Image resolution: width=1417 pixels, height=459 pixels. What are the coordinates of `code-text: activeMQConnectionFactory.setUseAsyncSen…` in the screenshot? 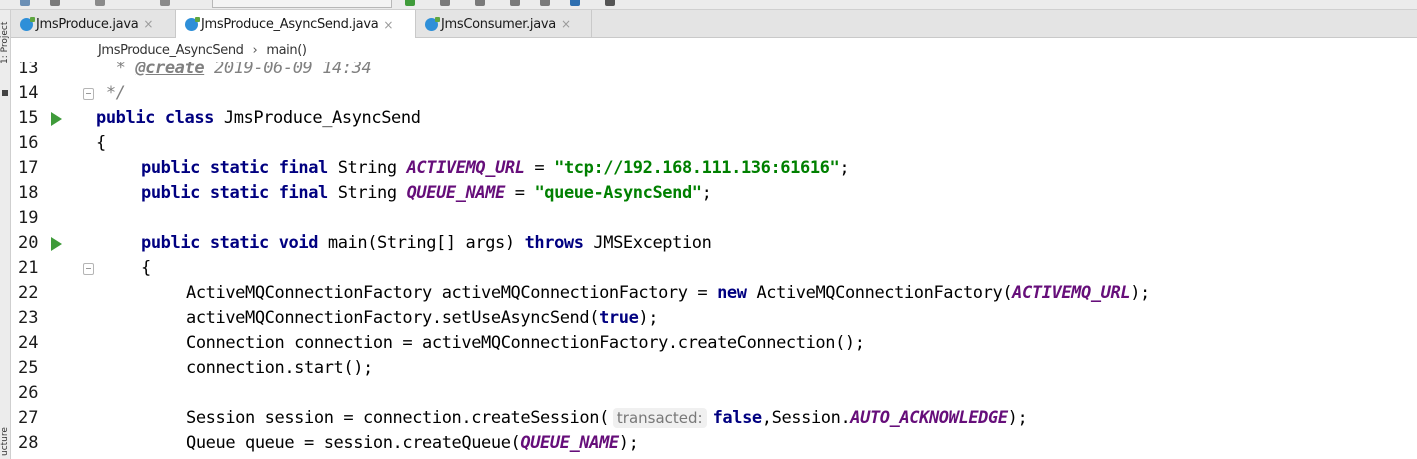 It's located at (422, 318).